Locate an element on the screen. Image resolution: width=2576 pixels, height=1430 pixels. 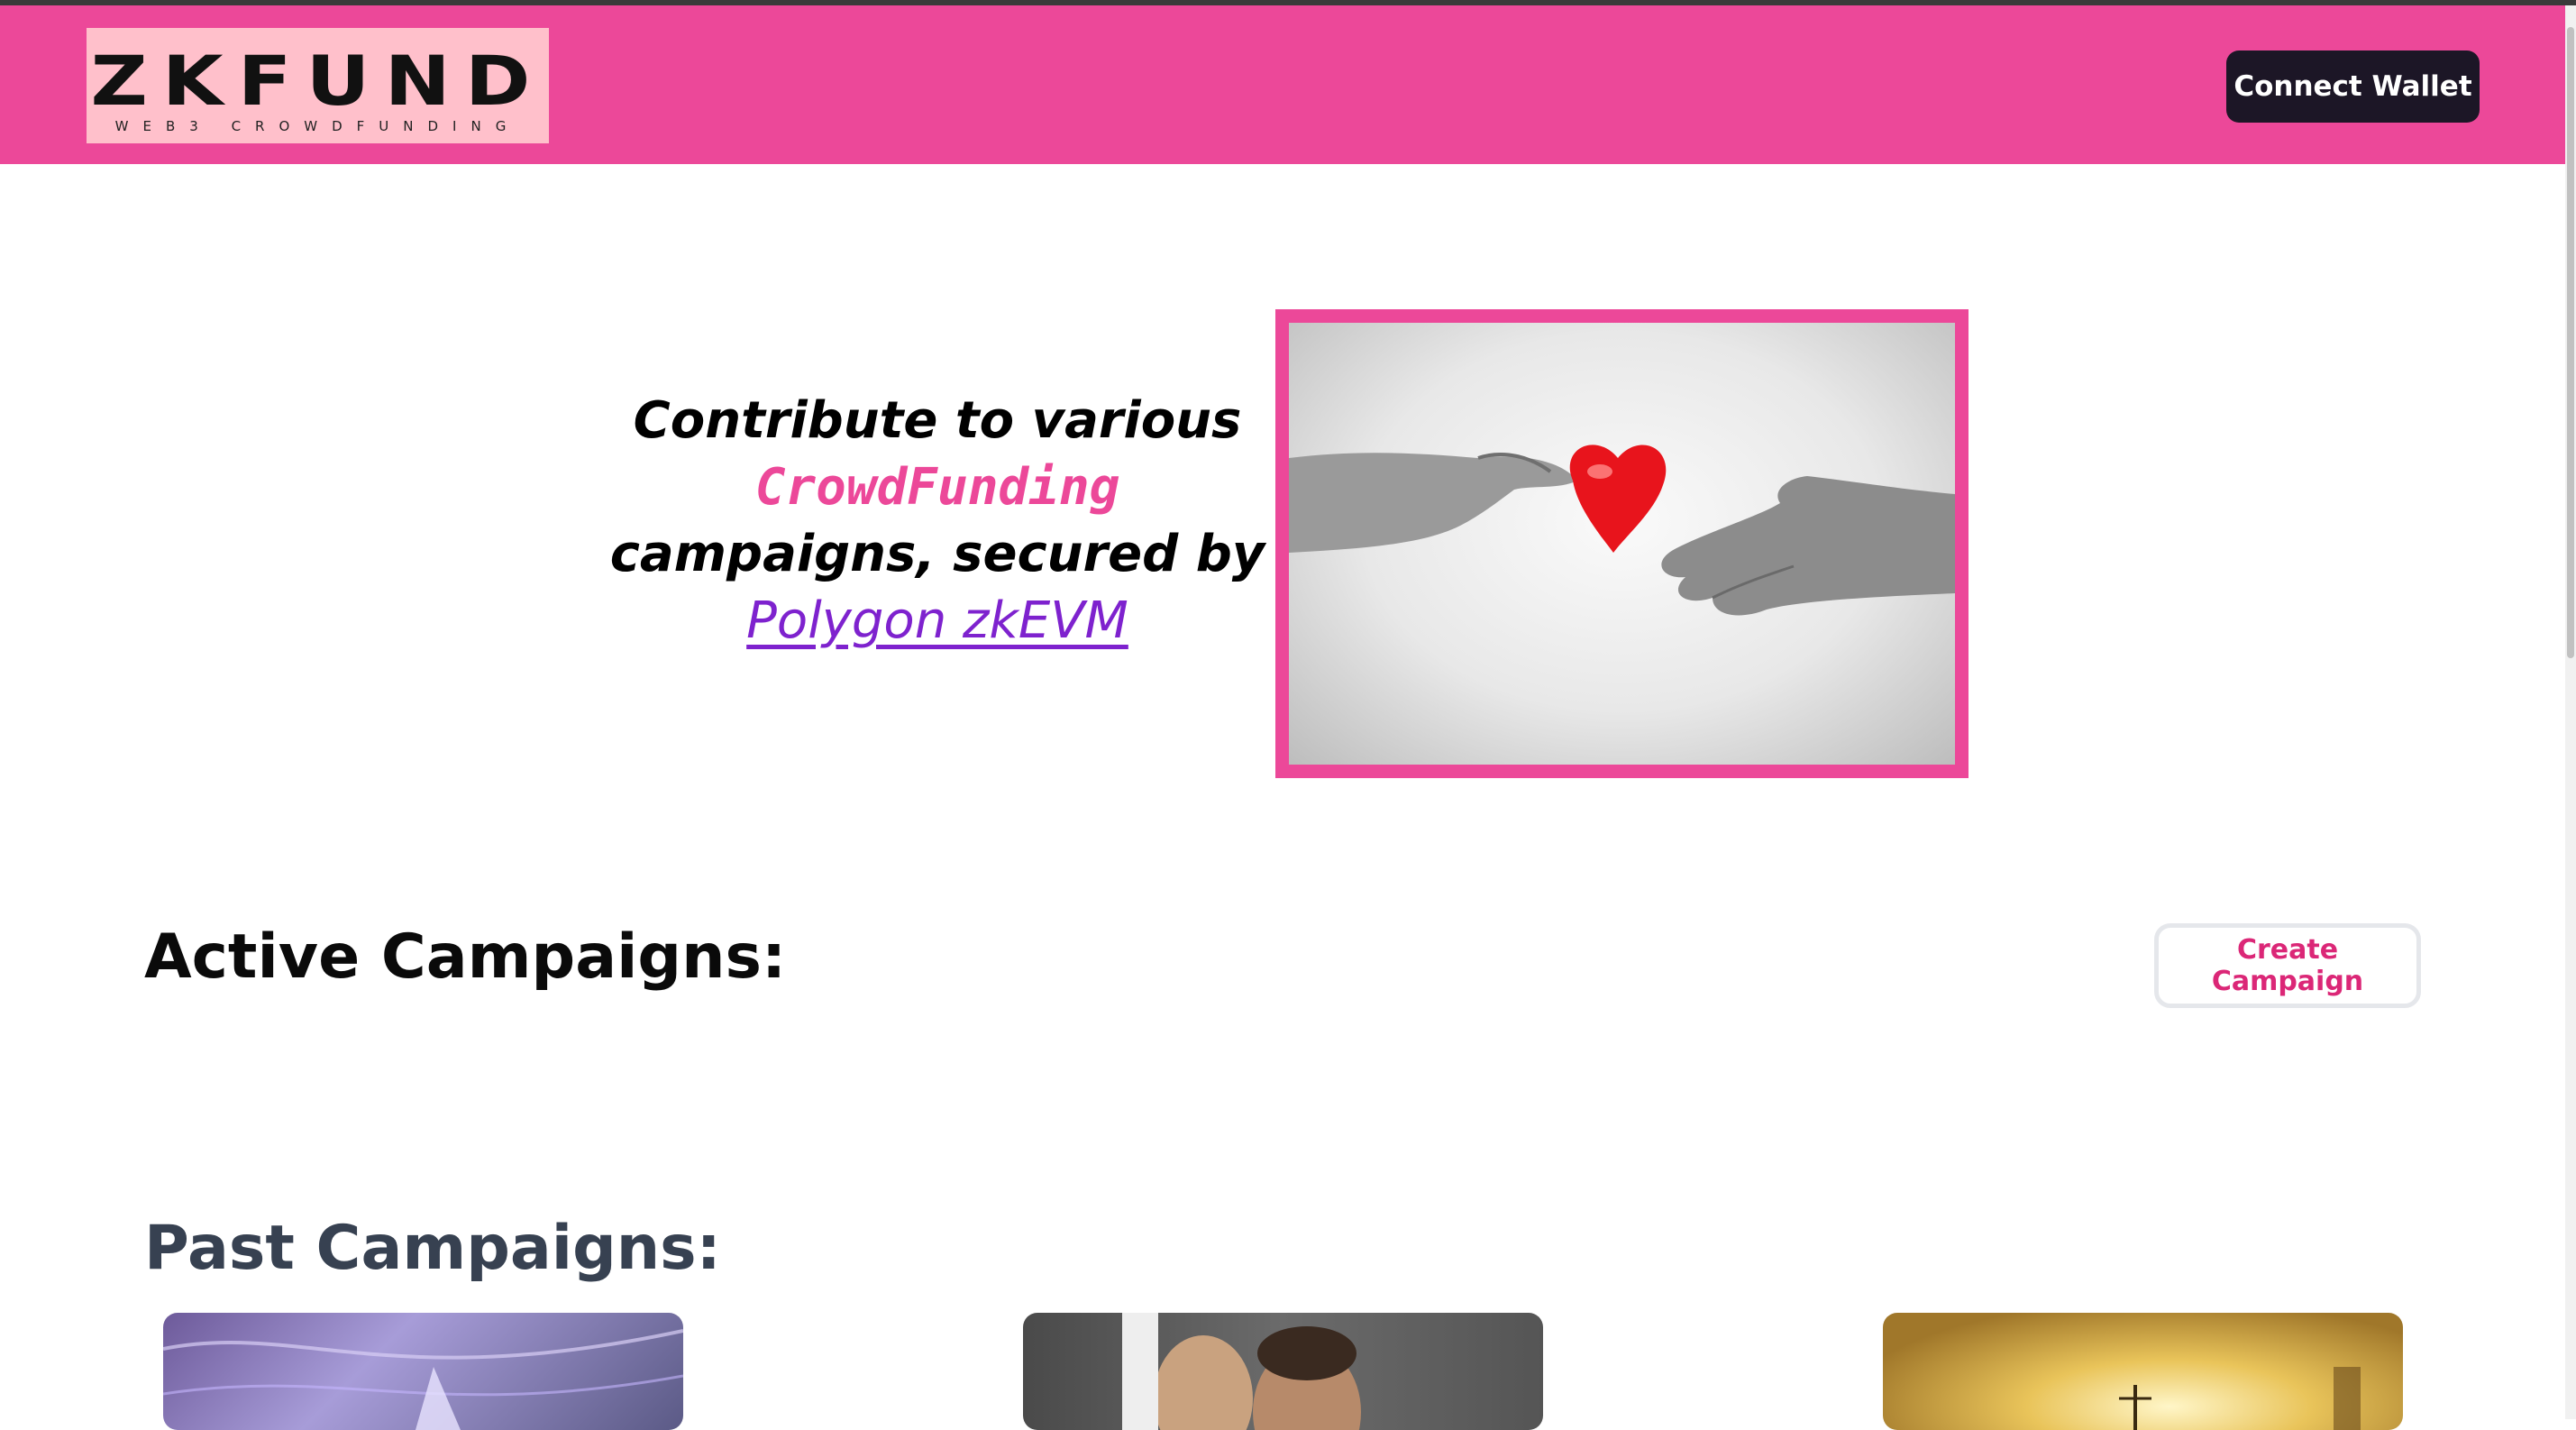
giving-hand is located at coordinates (1433, 503).